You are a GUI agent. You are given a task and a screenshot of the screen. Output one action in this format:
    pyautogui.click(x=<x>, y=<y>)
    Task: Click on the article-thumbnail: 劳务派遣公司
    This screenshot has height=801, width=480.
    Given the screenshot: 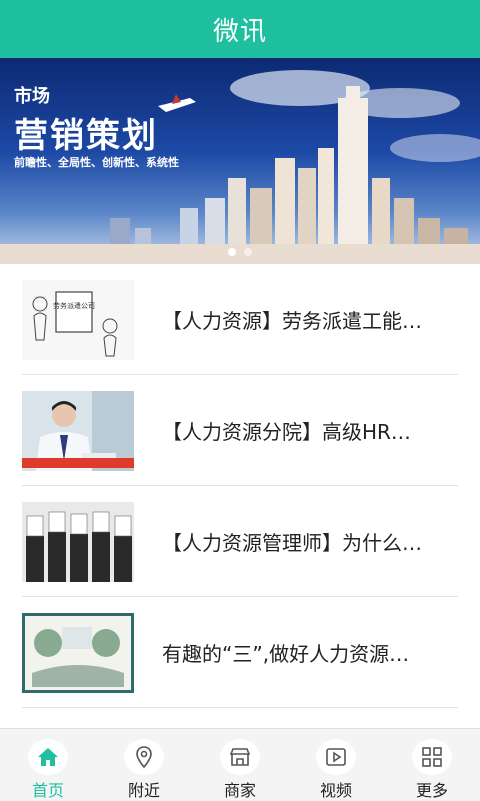 What is the action you would take?
    pyautogui.click(x=78, y=320)
    